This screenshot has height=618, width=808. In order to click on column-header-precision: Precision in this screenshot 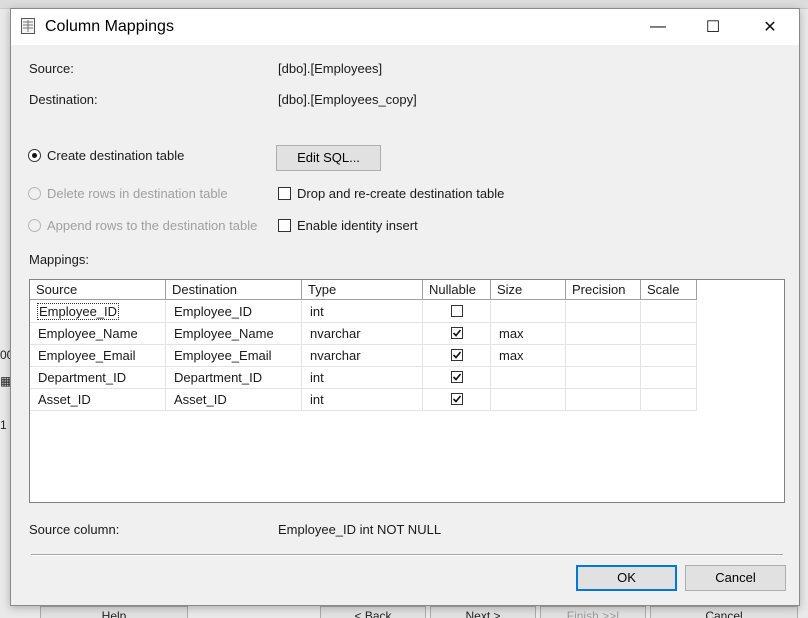, I will do `click(603, 290)`.